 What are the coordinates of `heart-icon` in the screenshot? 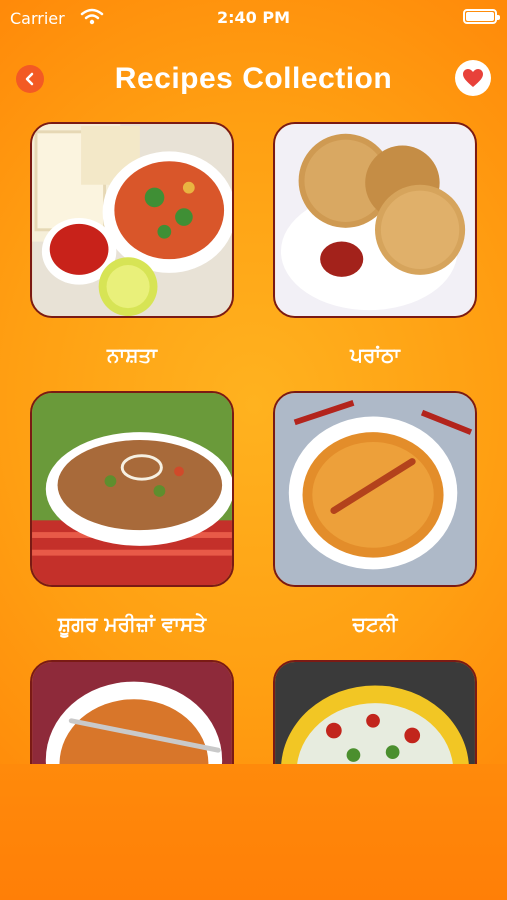 It's located at (473, 78).